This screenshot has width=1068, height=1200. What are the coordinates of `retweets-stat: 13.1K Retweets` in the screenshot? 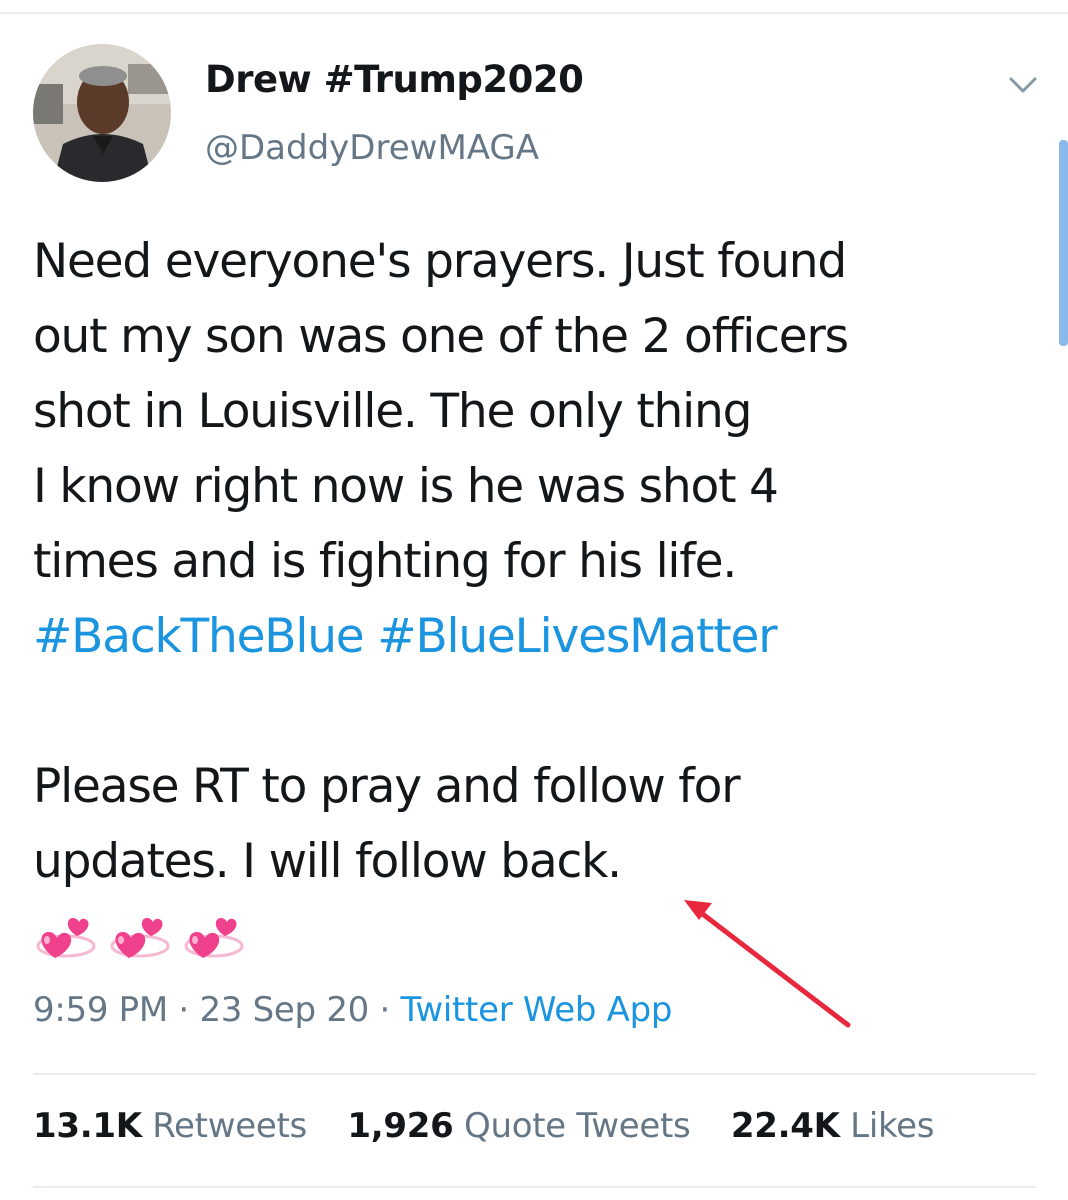 It's located at (170, 1126).